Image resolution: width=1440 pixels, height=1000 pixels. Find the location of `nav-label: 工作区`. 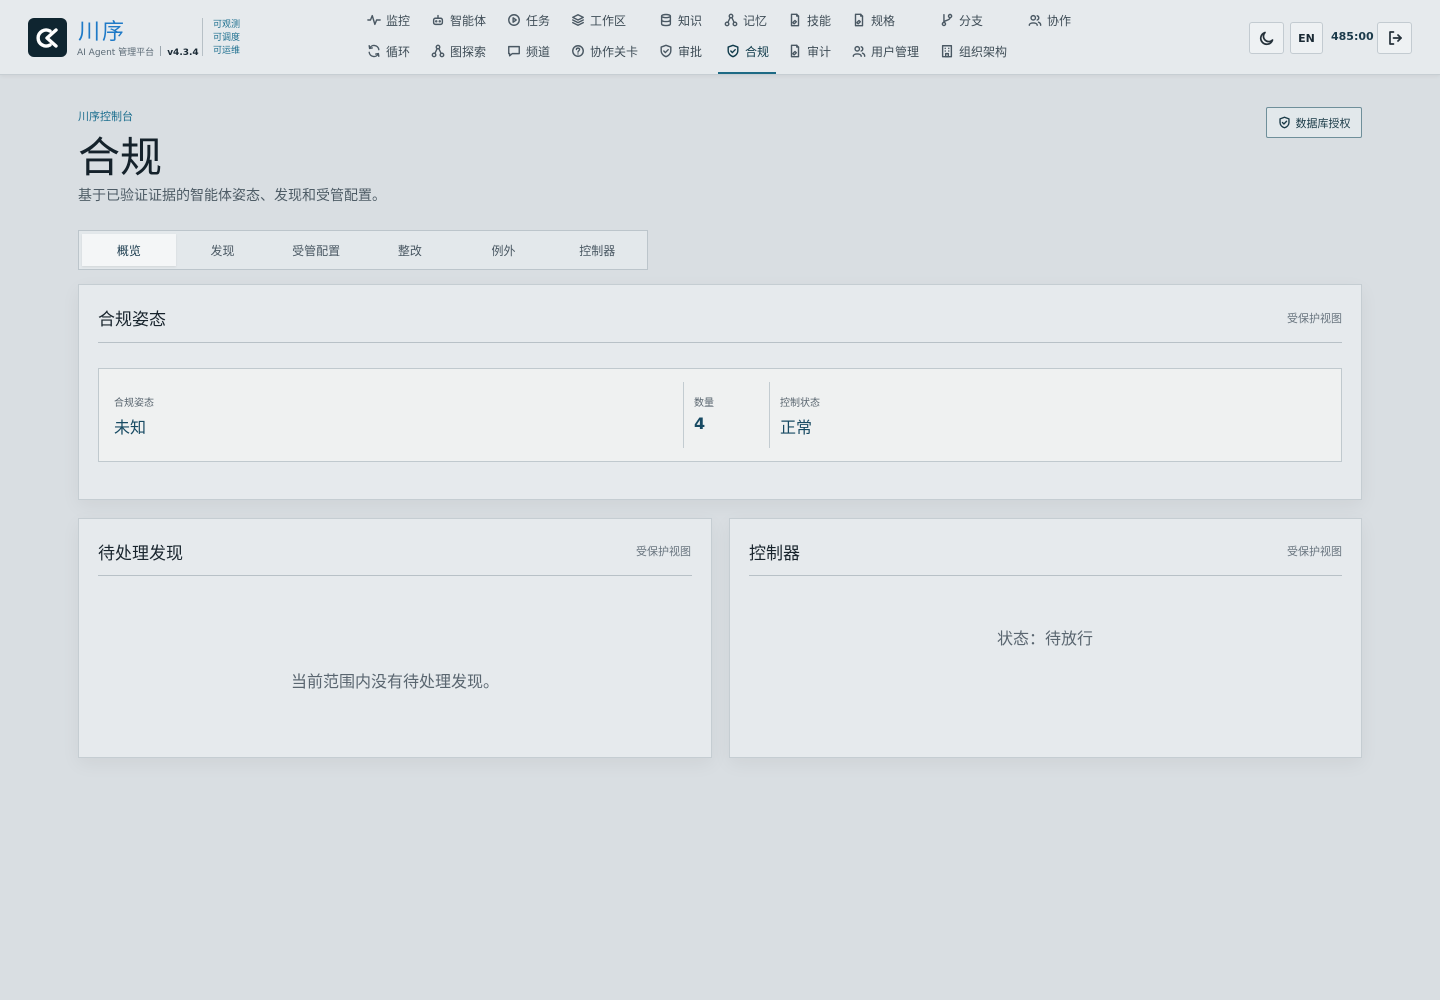

nav-label: 工作区 is located at coordinates (608, 20).